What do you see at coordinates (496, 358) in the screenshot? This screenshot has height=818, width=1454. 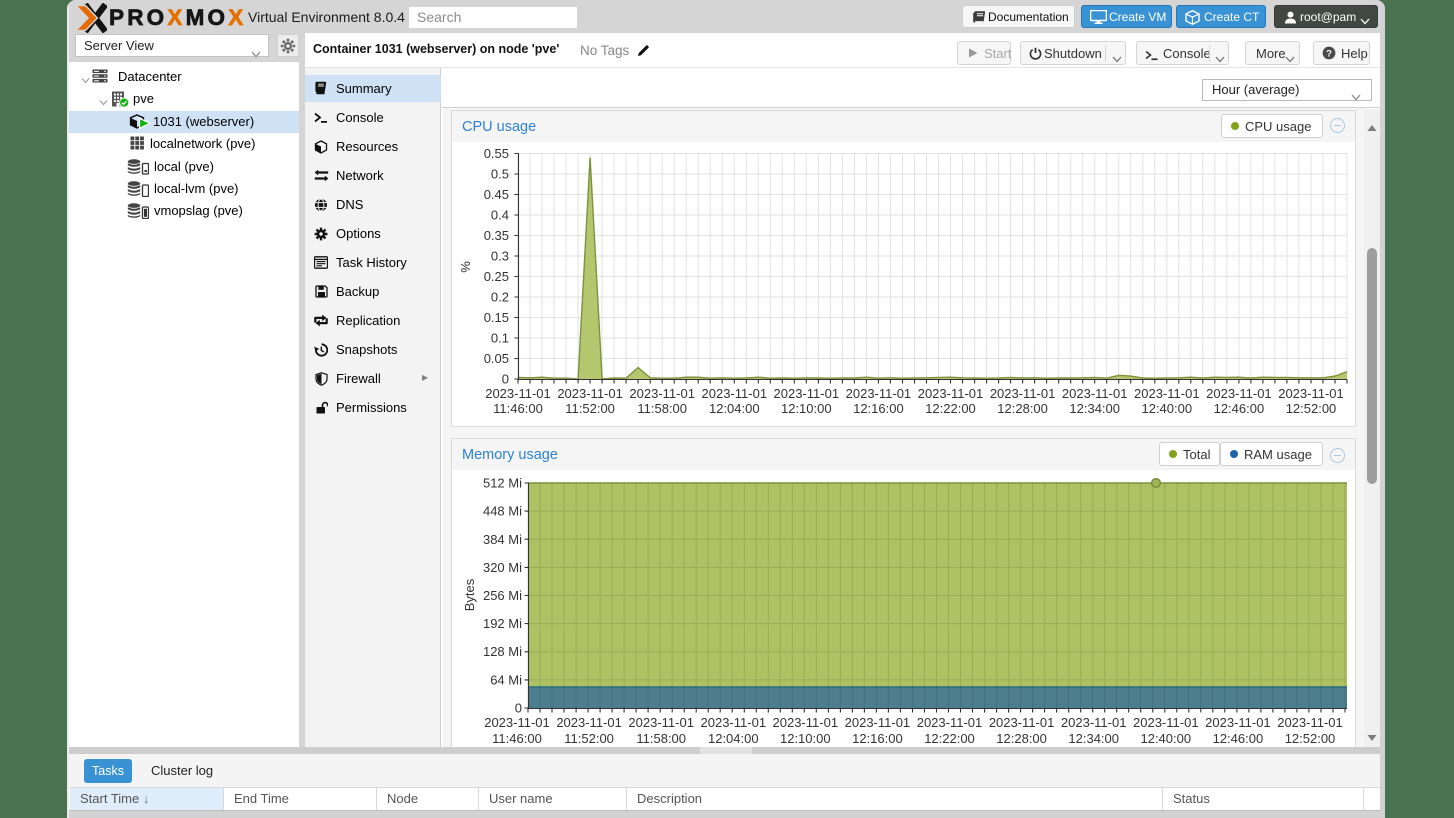 I see `svg-text: 0.05` at bounding box center [496, 358].